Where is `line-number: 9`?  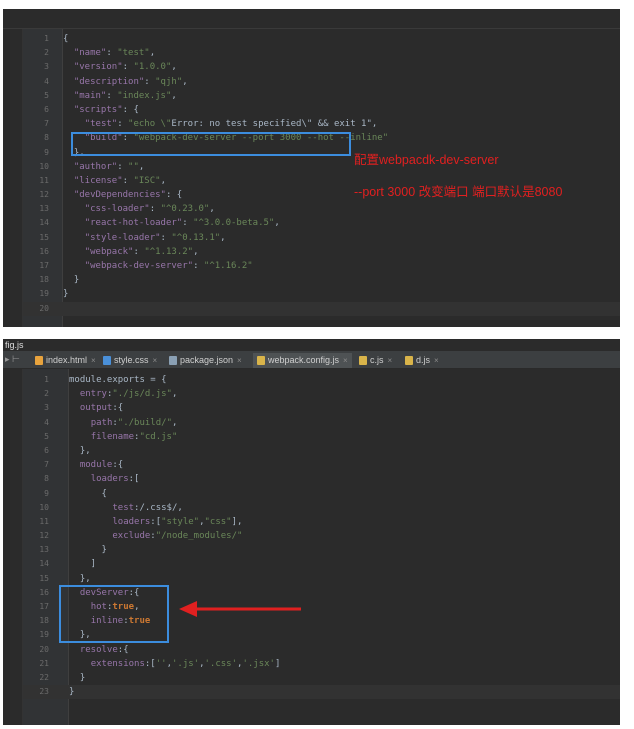
line-number: 9 is located at coordinates (46, 152).